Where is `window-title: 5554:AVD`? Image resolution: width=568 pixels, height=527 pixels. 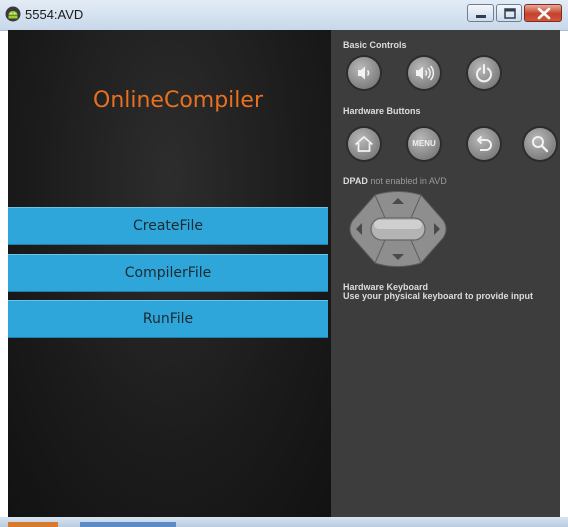 window-title: 5554:AVD is located at coordinates (54, 14).